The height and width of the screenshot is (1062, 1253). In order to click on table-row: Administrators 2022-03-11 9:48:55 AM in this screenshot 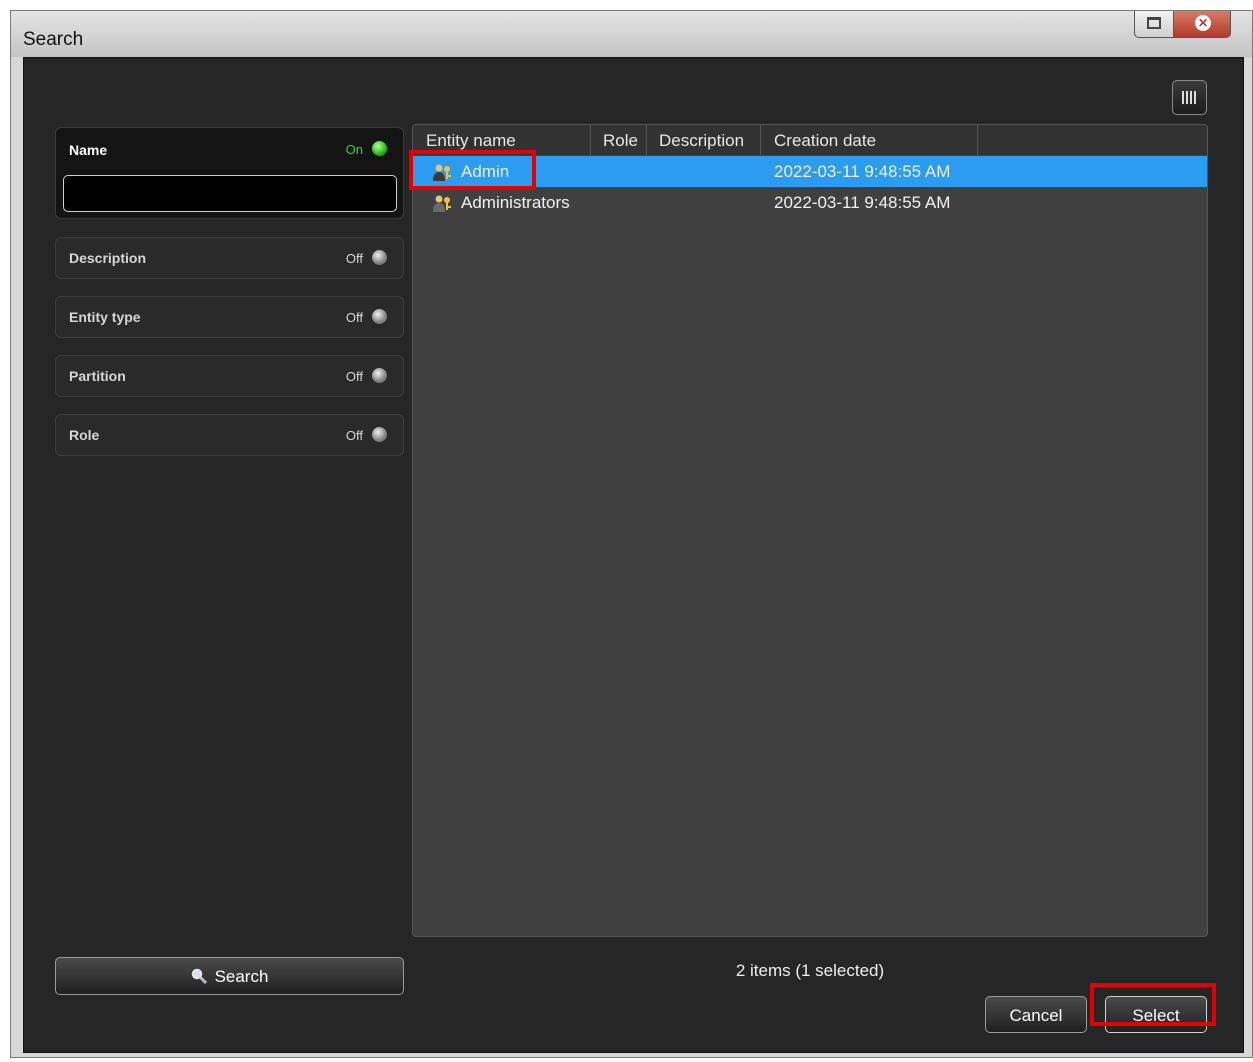, I will do `click(810, 202)`.